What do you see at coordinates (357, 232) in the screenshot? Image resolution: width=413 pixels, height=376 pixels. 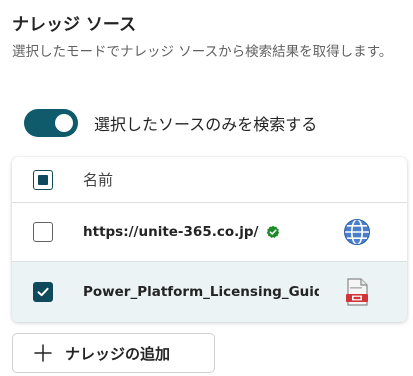 I see `globe-icon` at bounding box center [357, 232].